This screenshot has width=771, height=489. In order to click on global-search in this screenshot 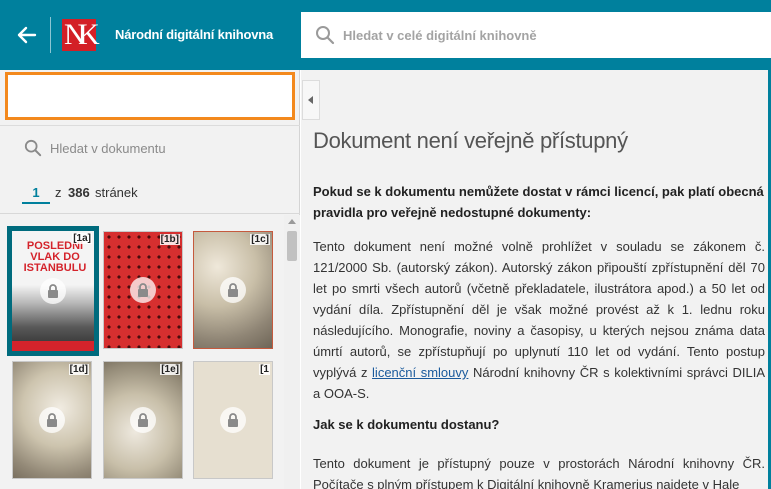, I will do `click(536, 35)`.